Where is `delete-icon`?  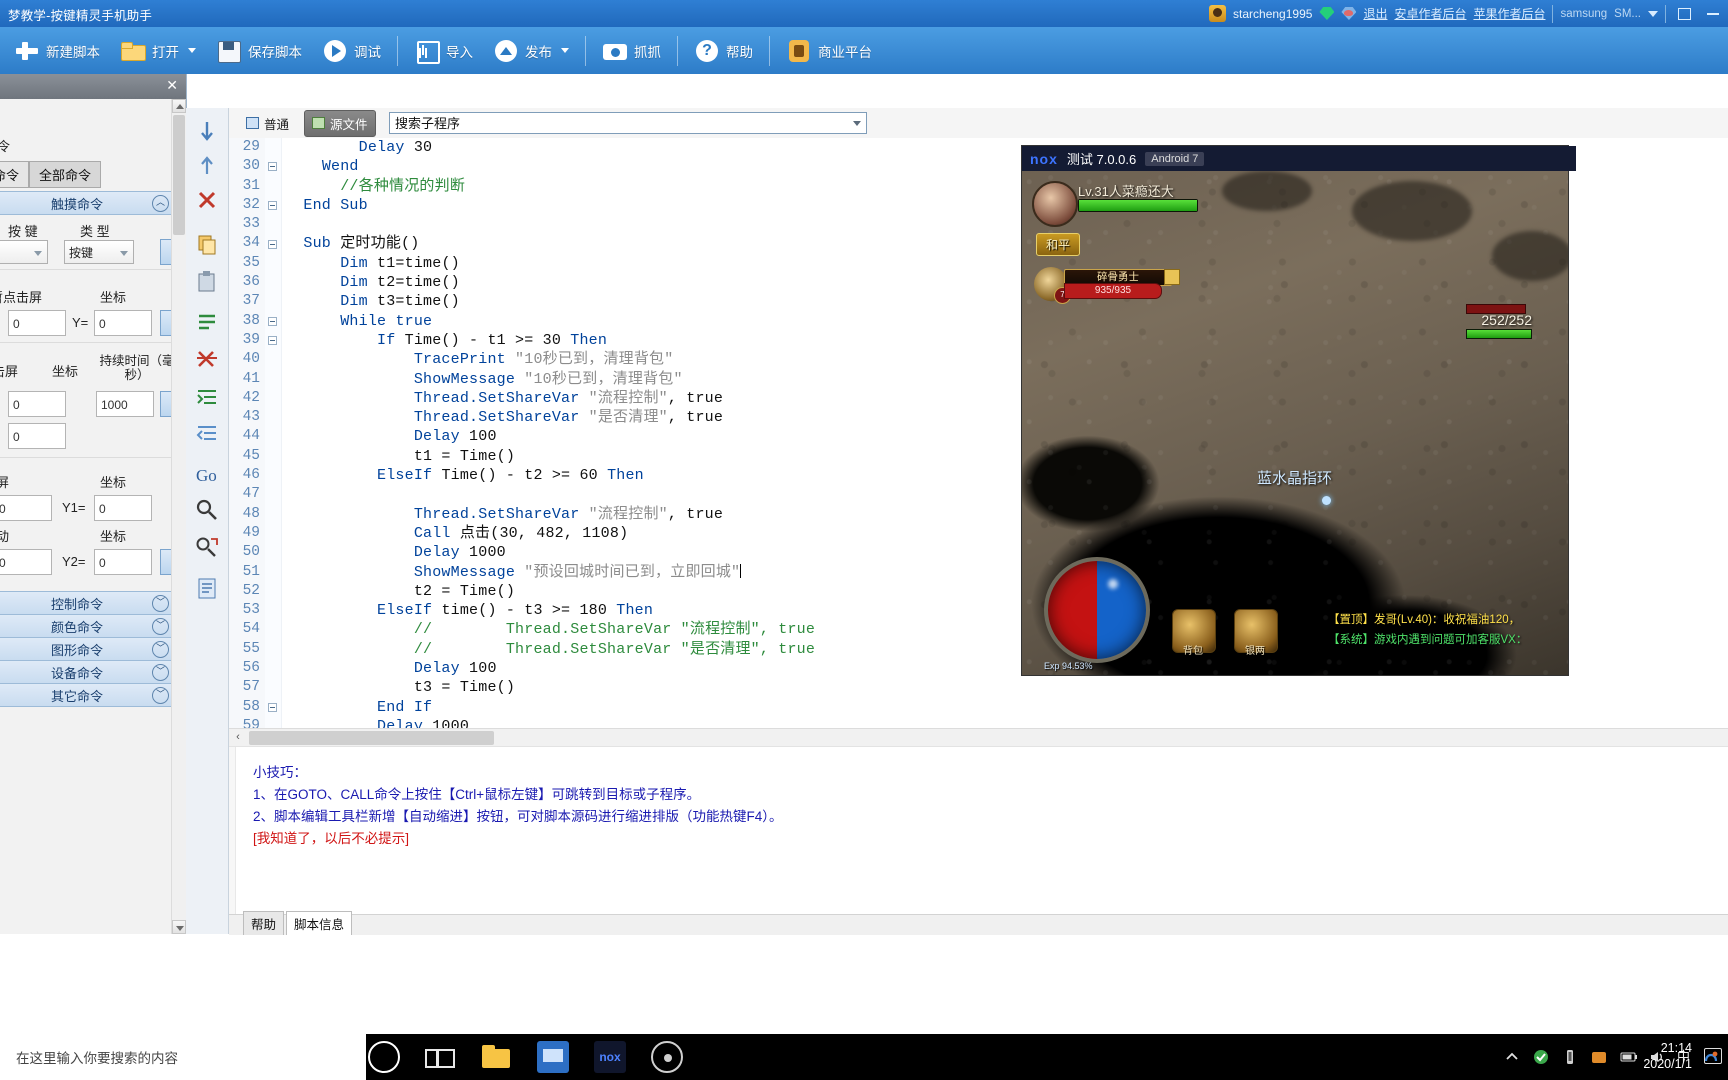
delete-icon is located at coordinates (207, 200).